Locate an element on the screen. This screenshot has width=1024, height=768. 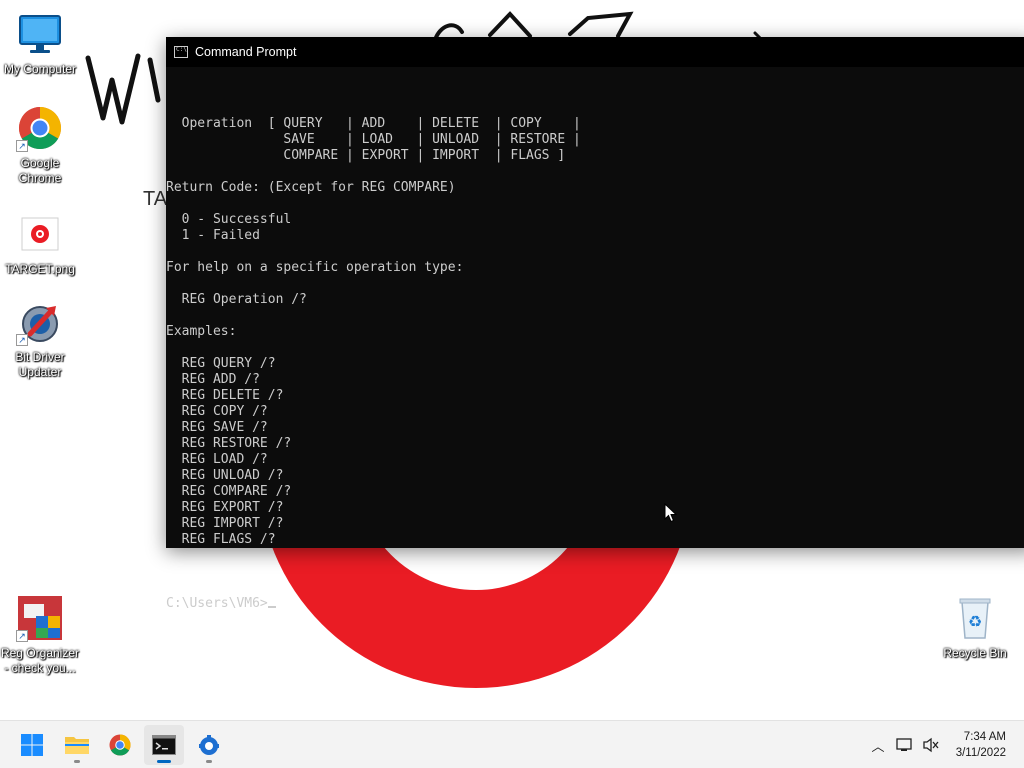
console-line: REG ADD /? is located at coordinates (213, 379).